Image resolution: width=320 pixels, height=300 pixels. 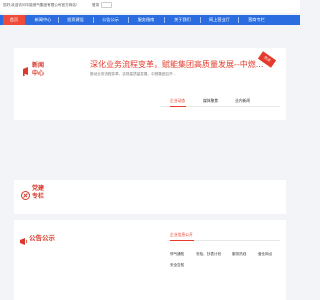 I want to click on nav-item-home: 首页, so click(x=14, y=20).